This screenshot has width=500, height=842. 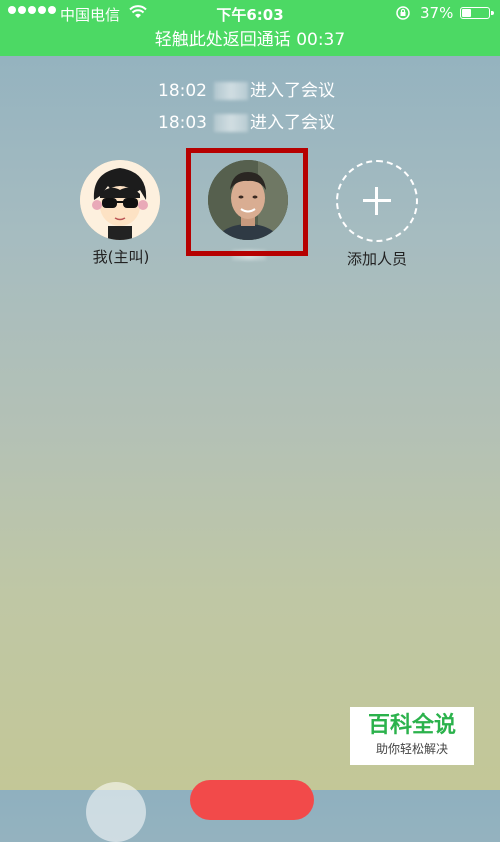 I want to click on status-row: 中国电信 下午6:03 37%, so click(x=250, y=14).